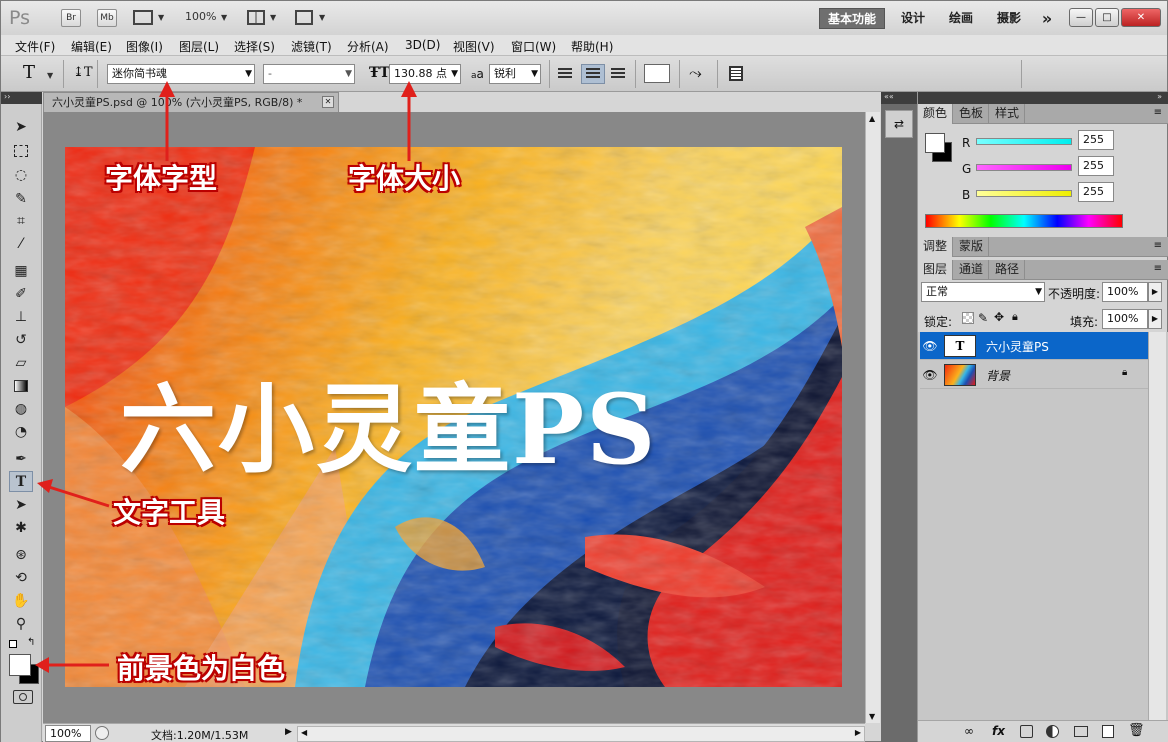 This screenshot has height=742, width=1168. I want to click on vertical-scrollbar: ▲ ▼, so click(872, 417).